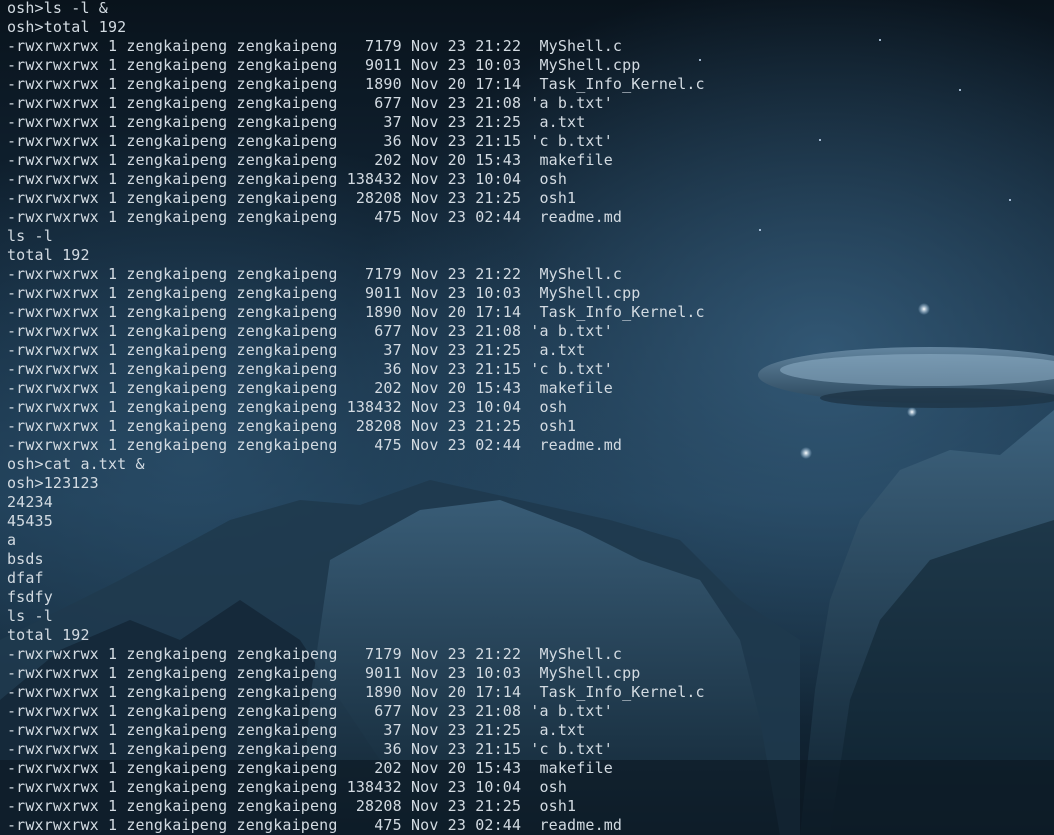 The height and width of the screenshot is (835, 1054). What do you see at coordinates (67, 27) in the screenshot?
I see `terminal-line: osh>total 192` at bounding box center [67, 27].